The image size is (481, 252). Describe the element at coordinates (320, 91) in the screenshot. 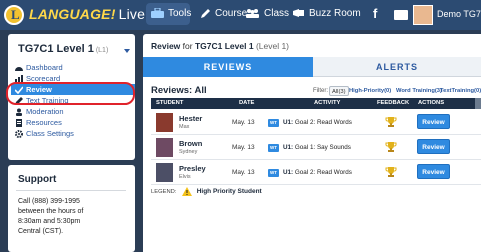

I see `filter-label: Filter:` at that location.